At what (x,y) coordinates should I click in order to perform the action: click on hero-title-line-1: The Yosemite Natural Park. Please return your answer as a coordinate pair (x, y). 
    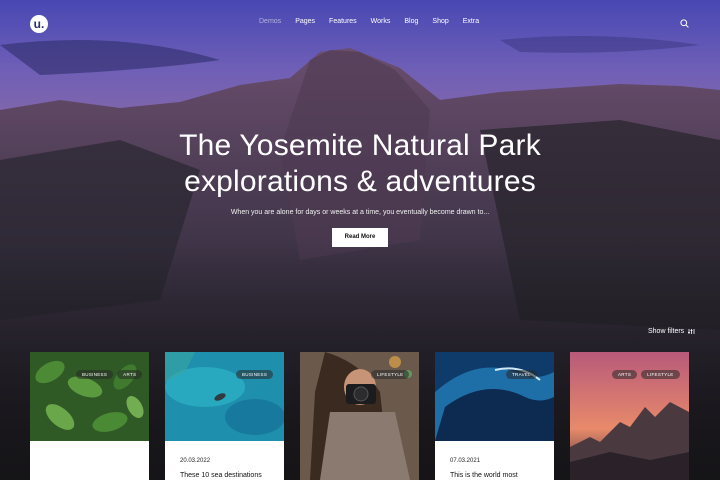
    Looking at the image, I should click on (360, 145).